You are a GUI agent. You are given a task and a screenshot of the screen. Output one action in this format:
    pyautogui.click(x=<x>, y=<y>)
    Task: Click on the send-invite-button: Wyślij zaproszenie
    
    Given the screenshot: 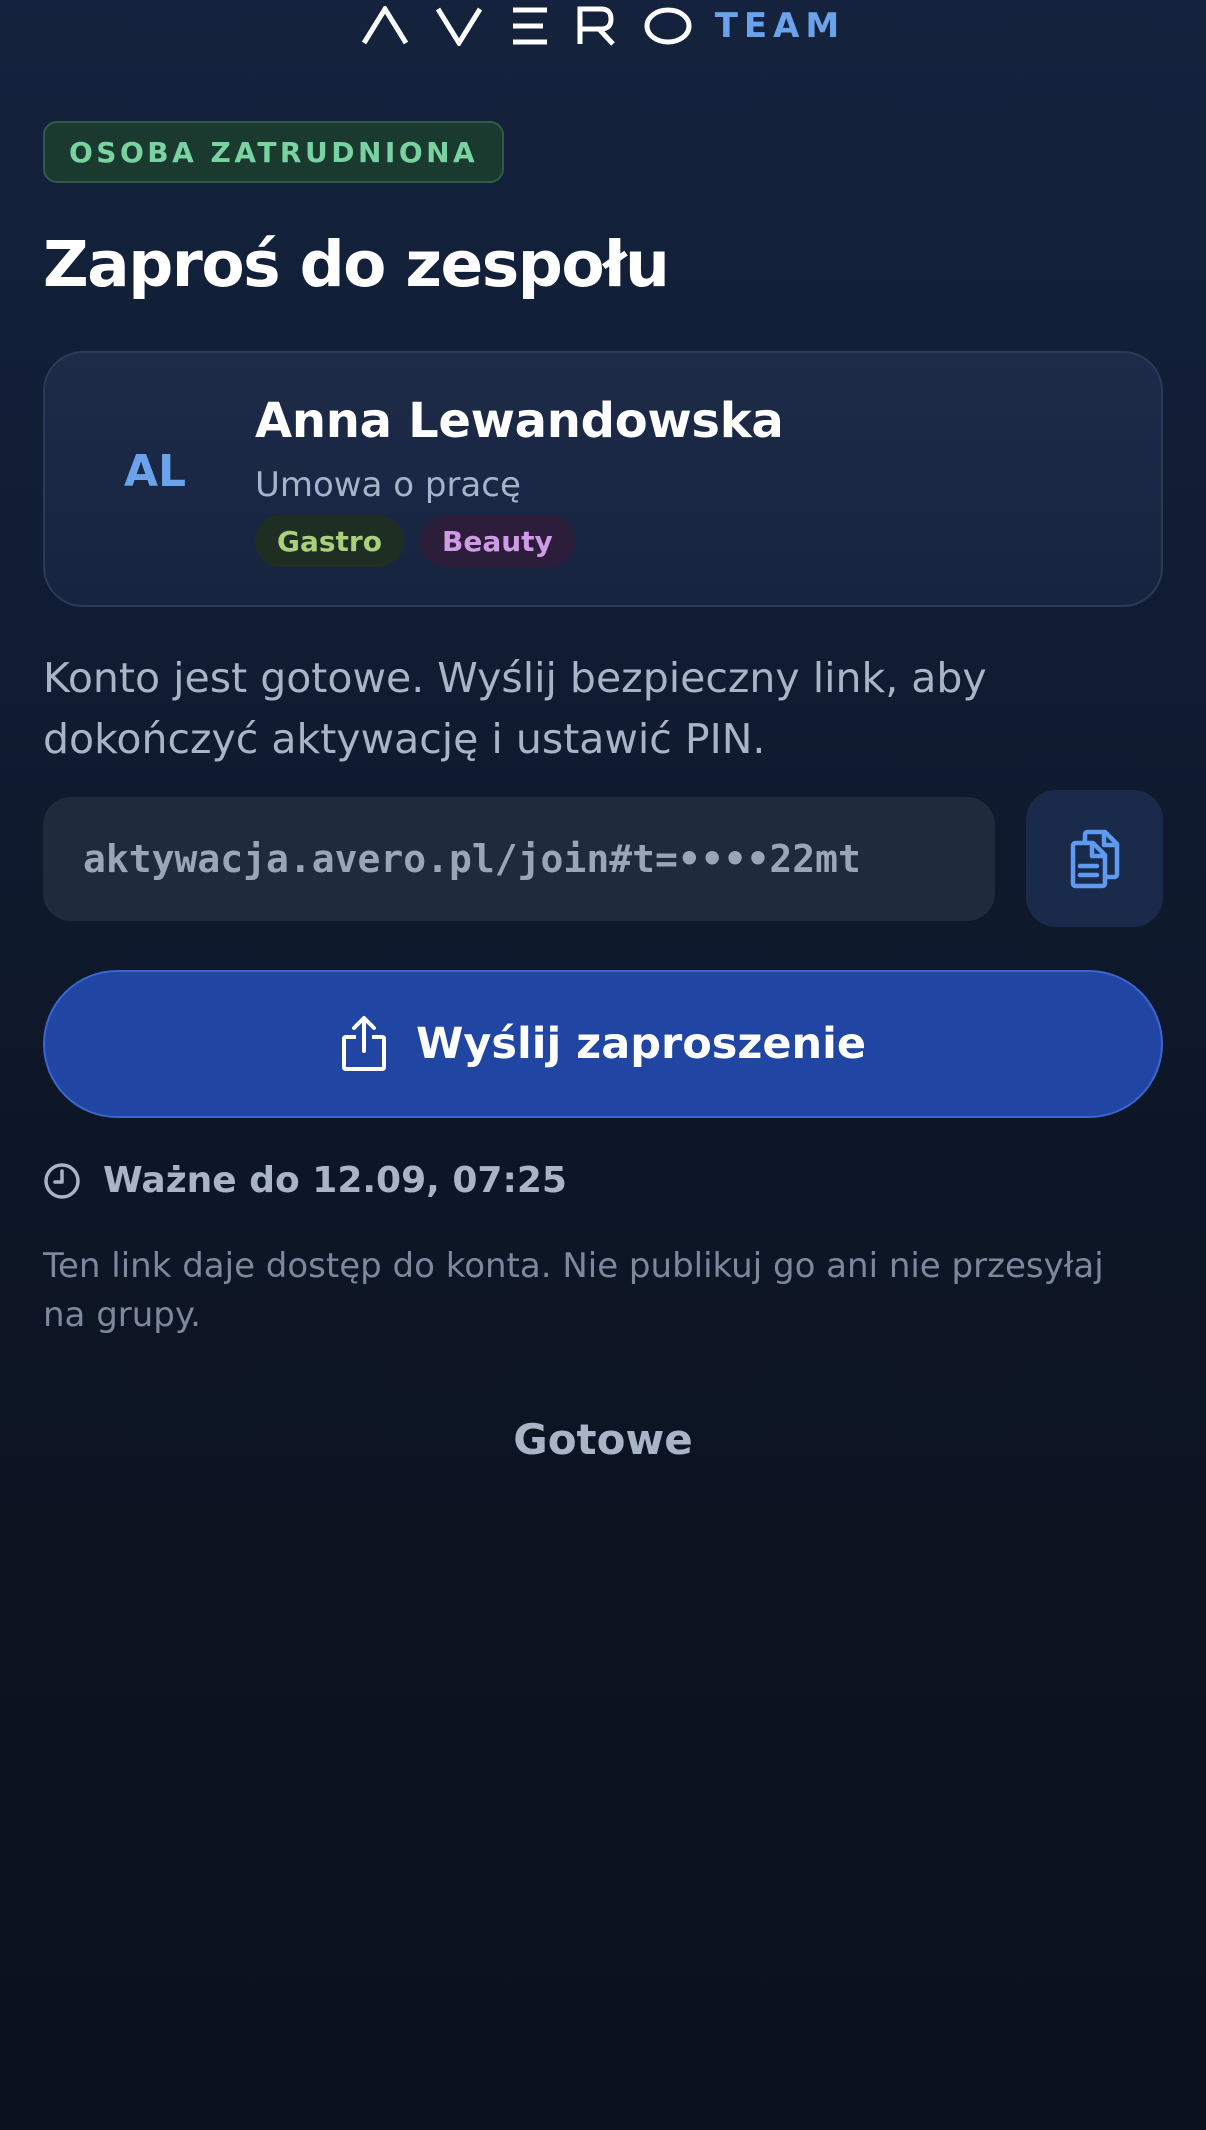 What is the action you would take?
    pyautogui.click(x=603, y=1044)
    